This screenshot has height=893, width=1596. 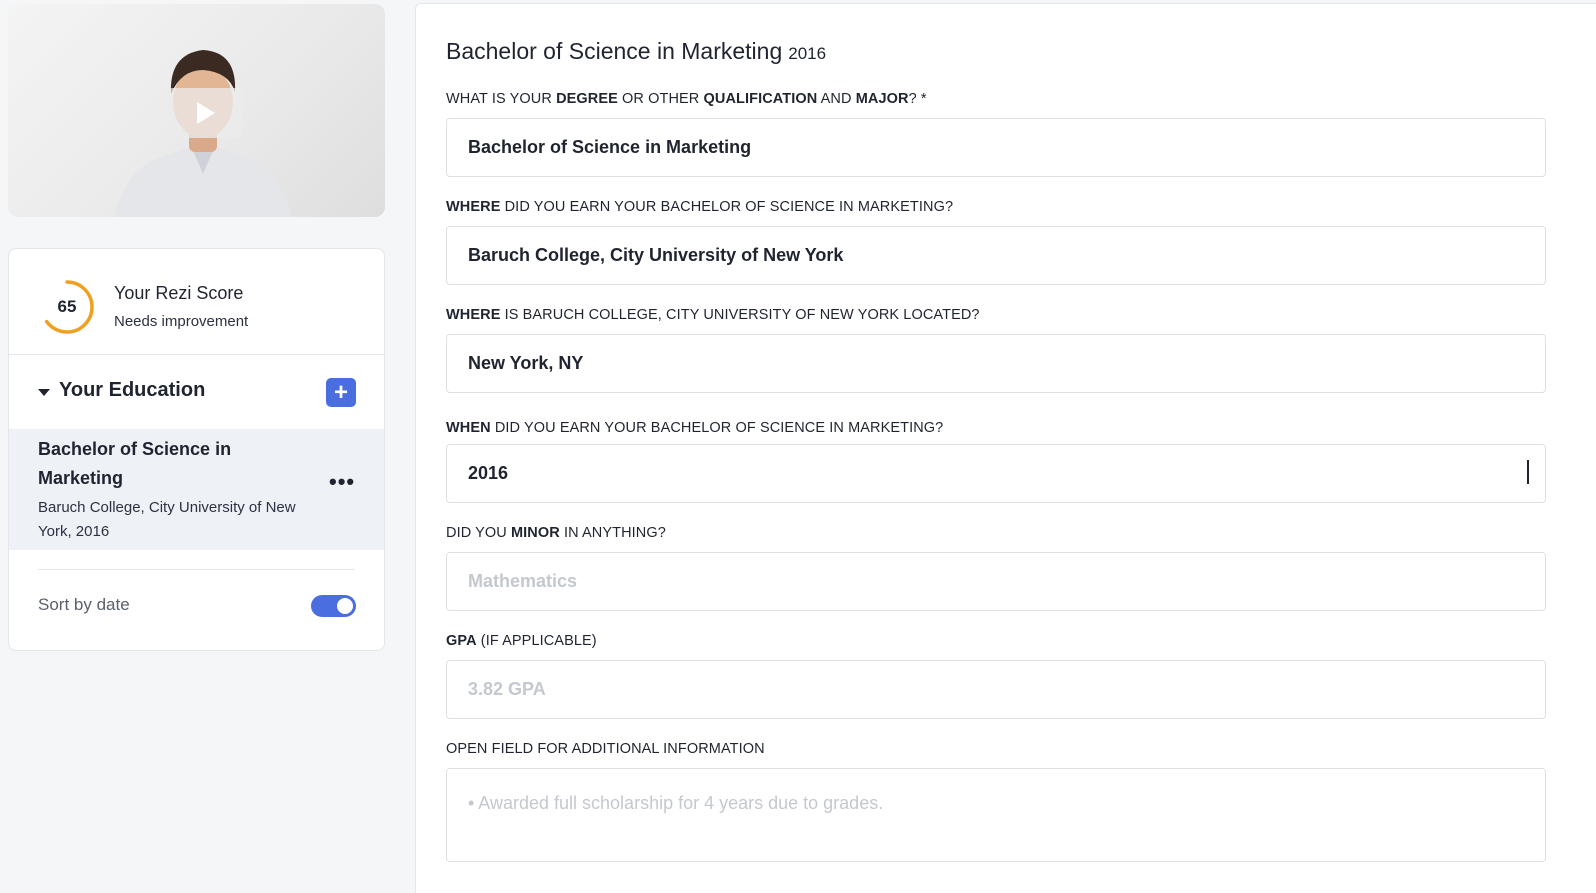 I want to click on sort-by-date-label: Sort by date, so click(x=84, y=604).